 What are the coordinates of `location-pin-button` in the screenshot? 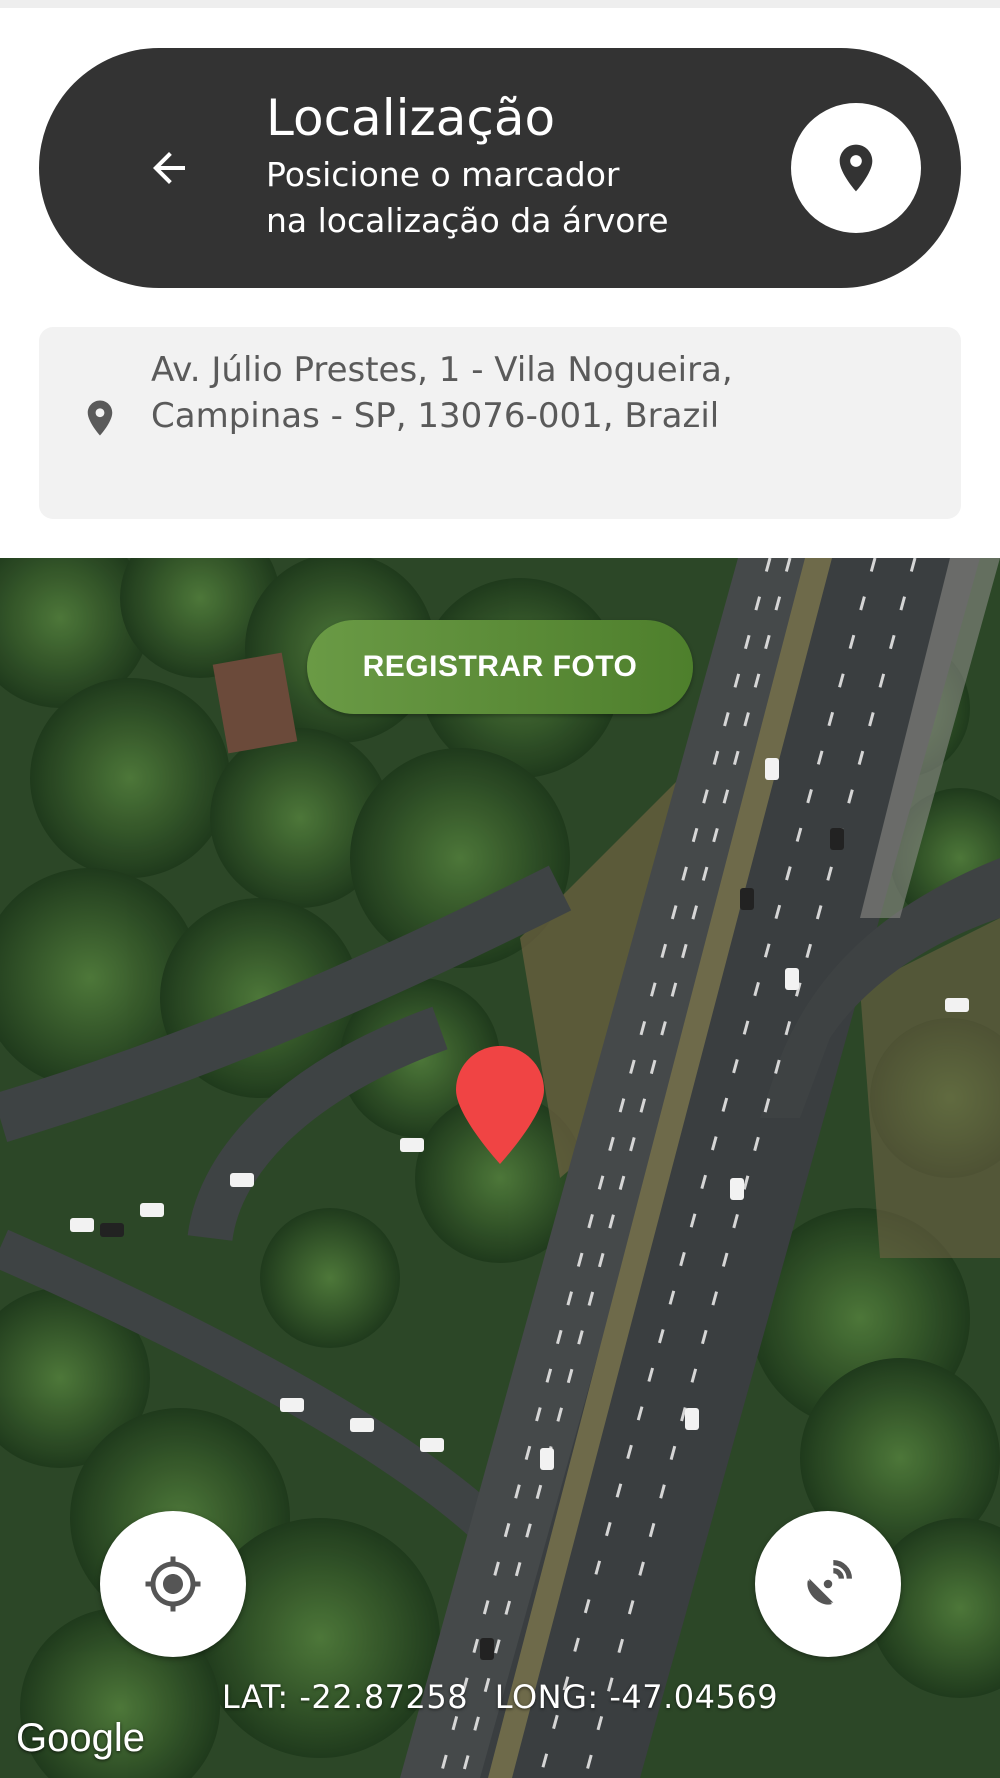 It's located at (856, 168).